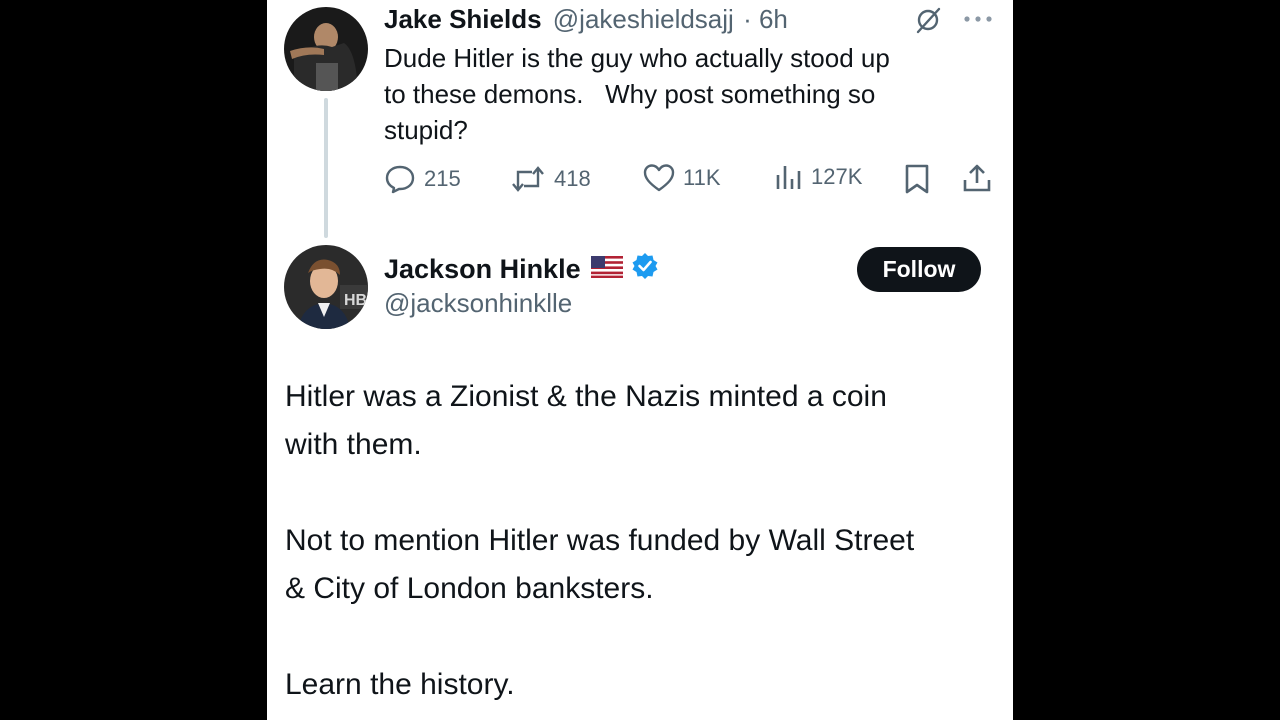  I want to click on like-icon, so click(659, 178).